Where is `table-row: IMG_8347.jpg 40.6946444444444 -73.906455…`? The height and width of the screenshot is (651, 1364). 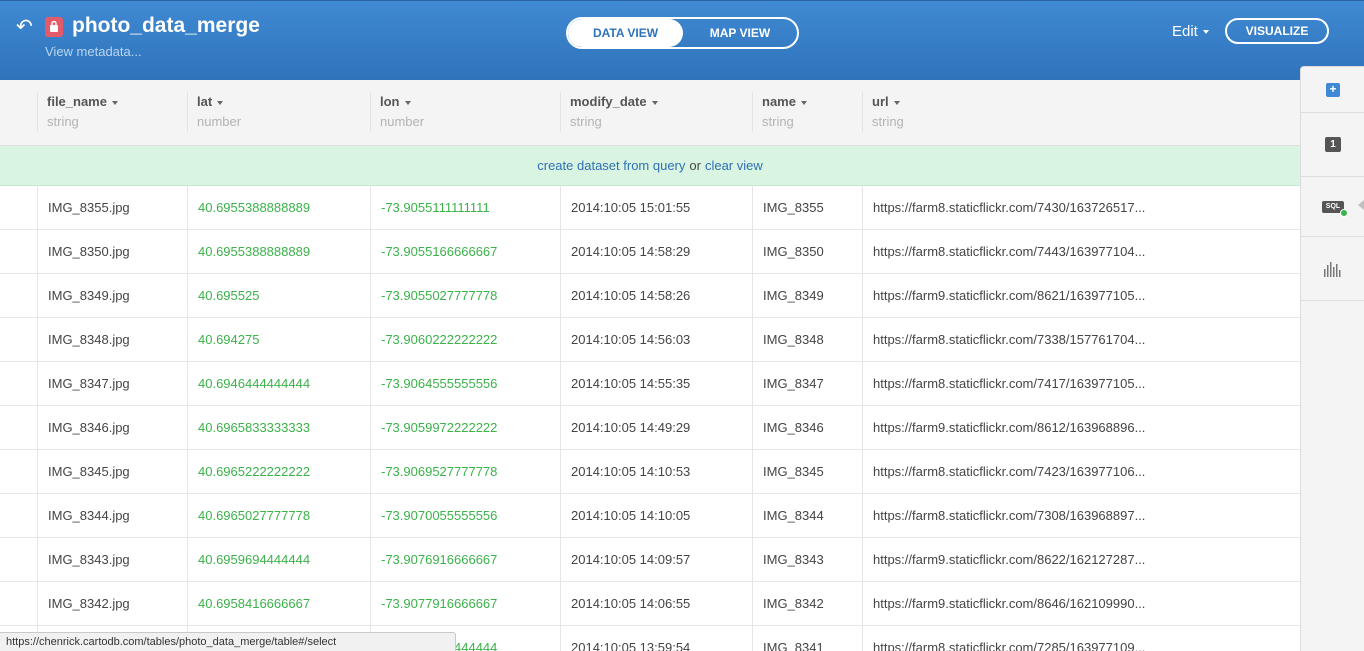 table-row: IMG_8347.jpg 40.6946444444444 -73.906455… is located at coordinates (650, 384).